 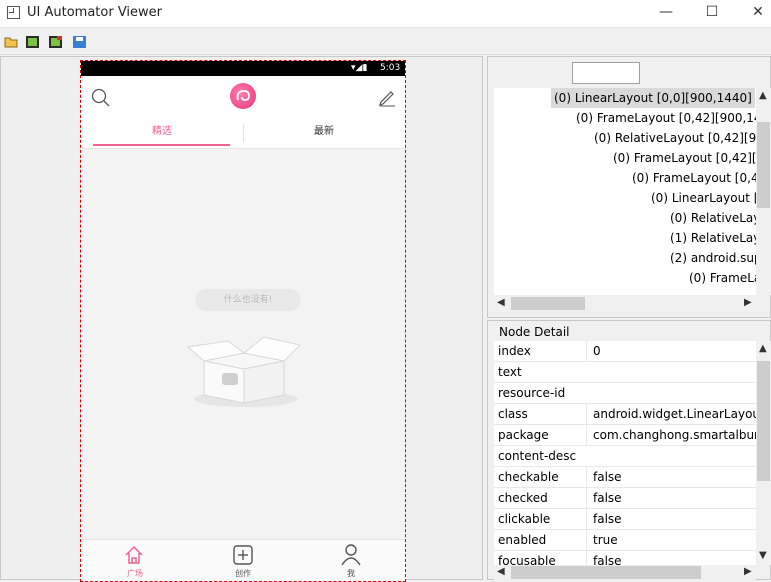 I want to click on detail-key: index, so click(x=514, y=351).